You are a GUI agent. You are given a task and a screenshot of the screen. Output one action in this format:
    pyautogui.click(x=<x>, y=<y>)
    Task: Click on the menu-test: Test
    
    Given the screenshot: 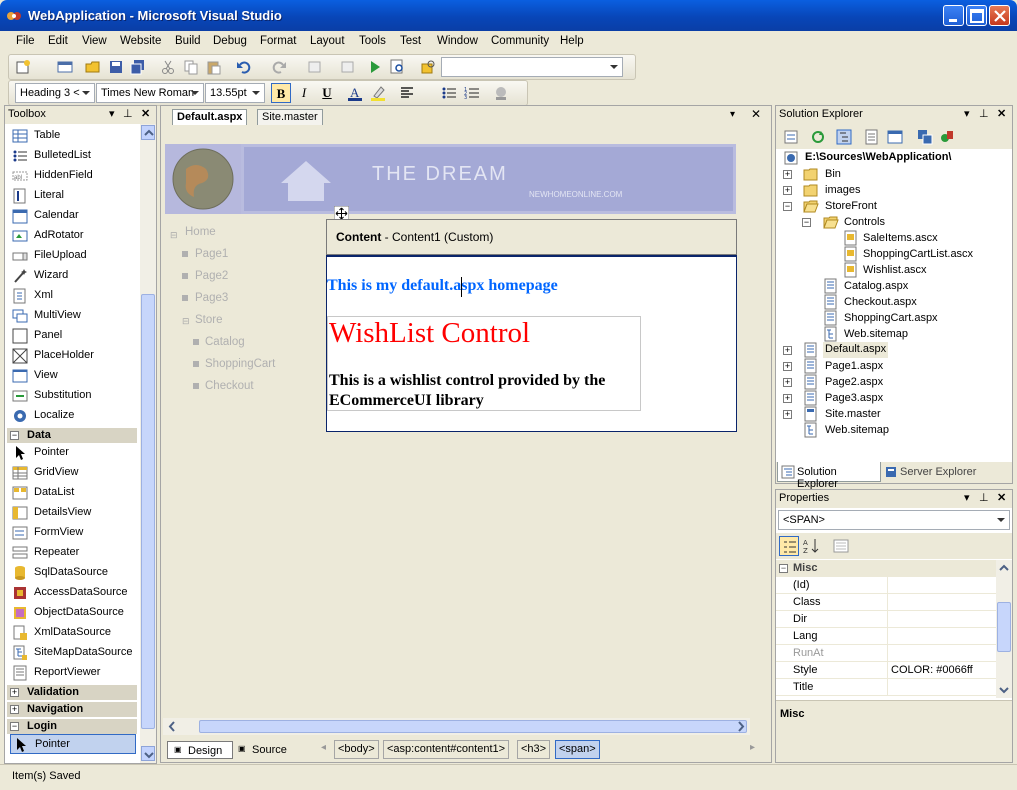 What is the action you would take?
    pyautogui.click(x=410, y=41)
    